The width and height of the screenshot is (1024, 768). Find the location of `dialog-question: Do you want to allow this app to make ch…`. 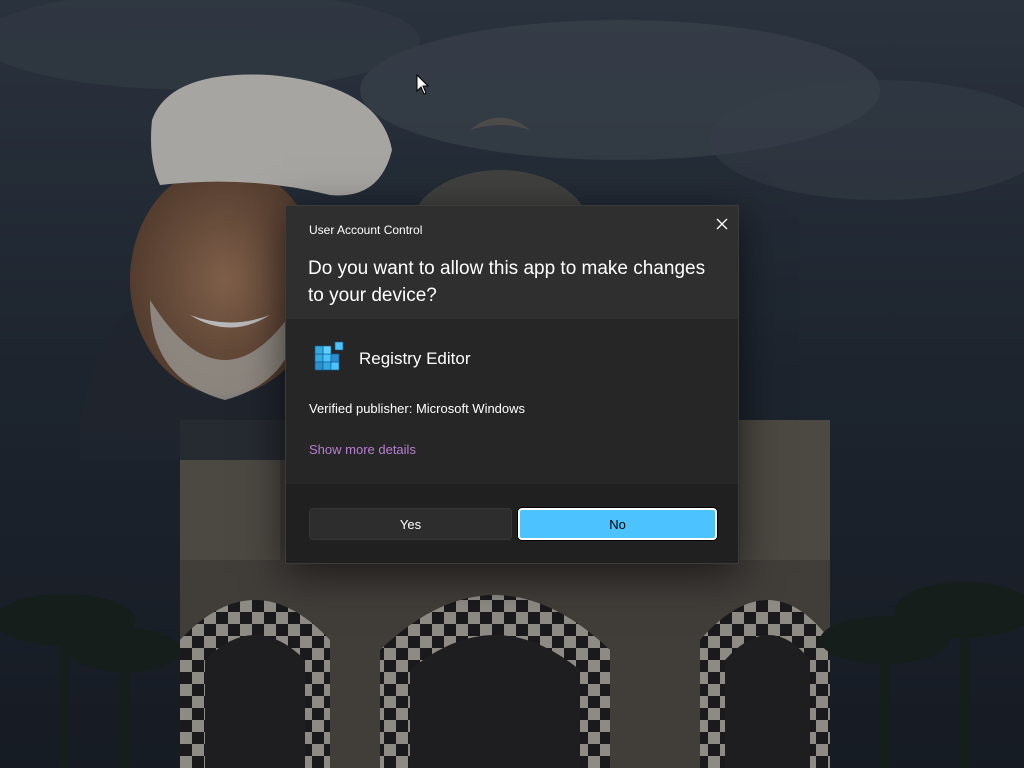

dialog-question: Do you want to allow this app to make ch… is located at coordinates (507, 282).